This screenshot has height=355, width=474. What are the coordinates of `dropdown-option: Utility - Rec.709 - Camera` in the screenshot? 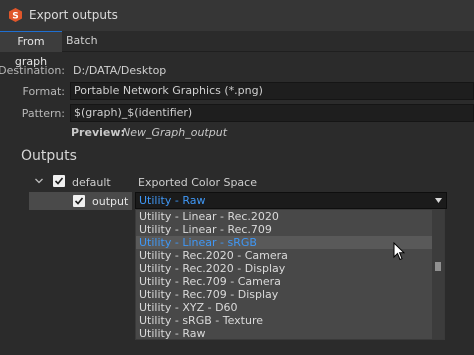 It's located at (284, 281).